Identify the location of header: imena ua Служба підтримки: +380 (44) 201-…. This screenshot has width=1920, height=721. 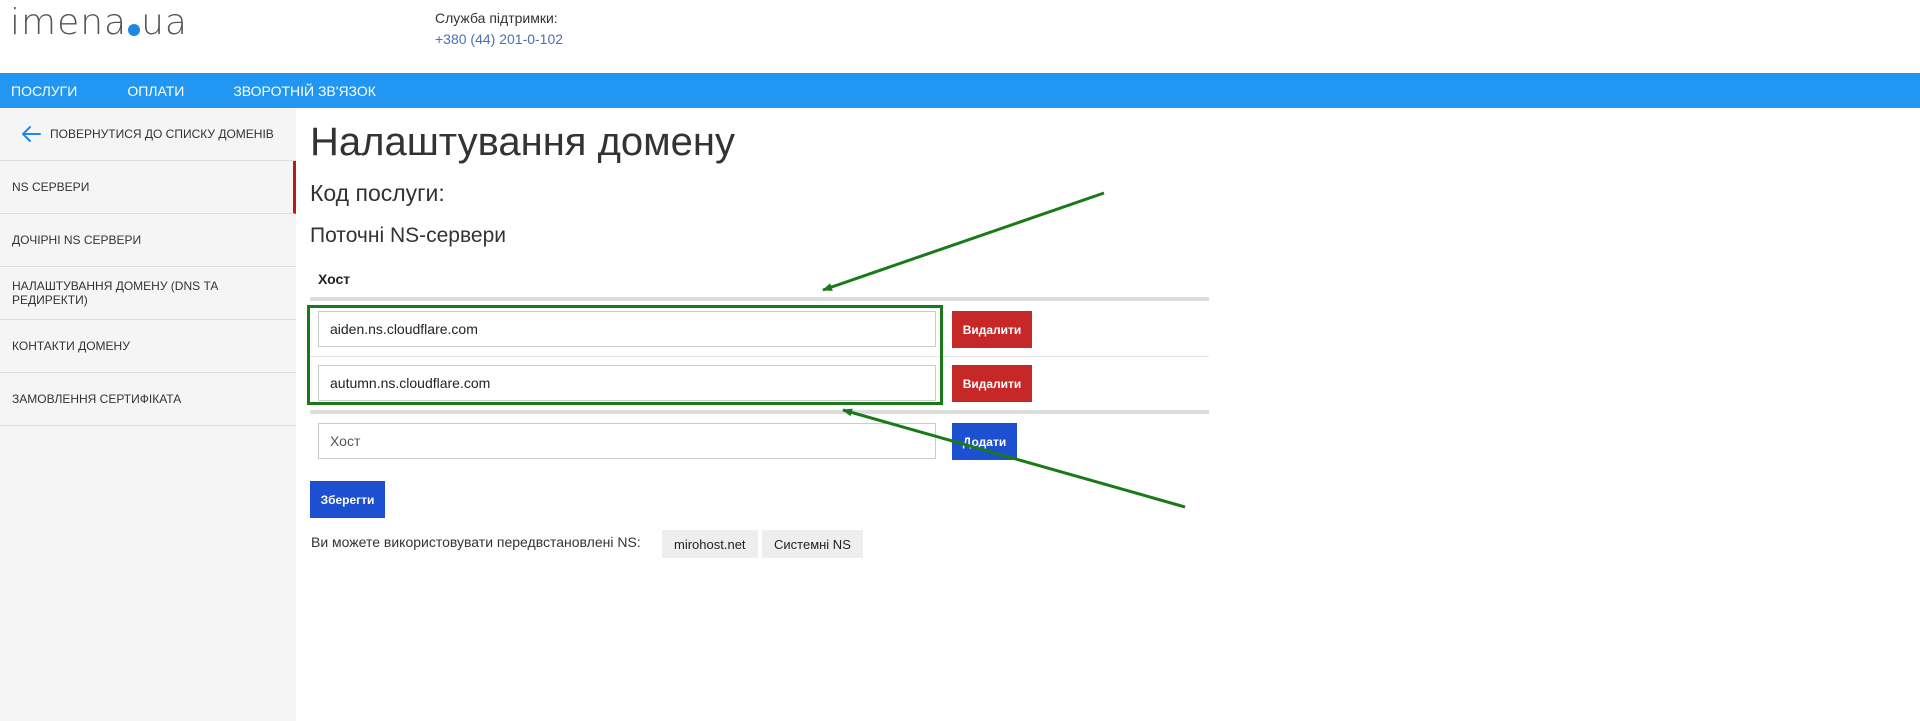
(960, 36).